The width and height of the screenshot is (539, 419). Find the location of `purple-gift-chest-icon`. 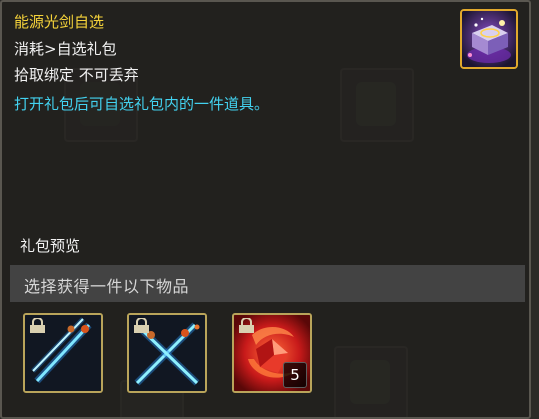

purple-gift-chest-icon is located at coordinates (489, 39).